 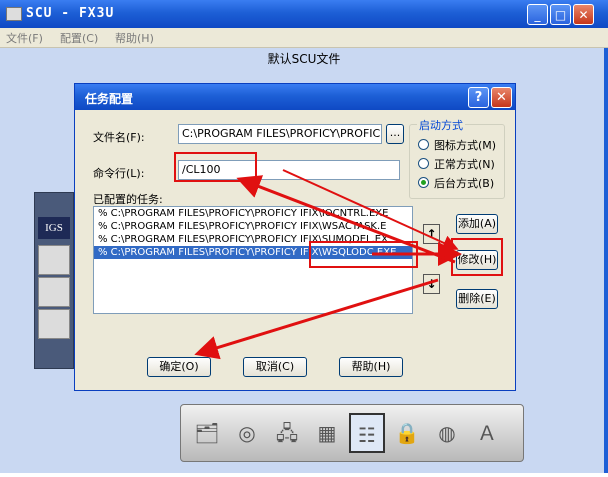 What do you see at coordinates (280, 134) in the screenshot?
I see `filename-input: C:\PROGRAM FILES\PROFICY\PROFIC` at bounding box center [280, 134].